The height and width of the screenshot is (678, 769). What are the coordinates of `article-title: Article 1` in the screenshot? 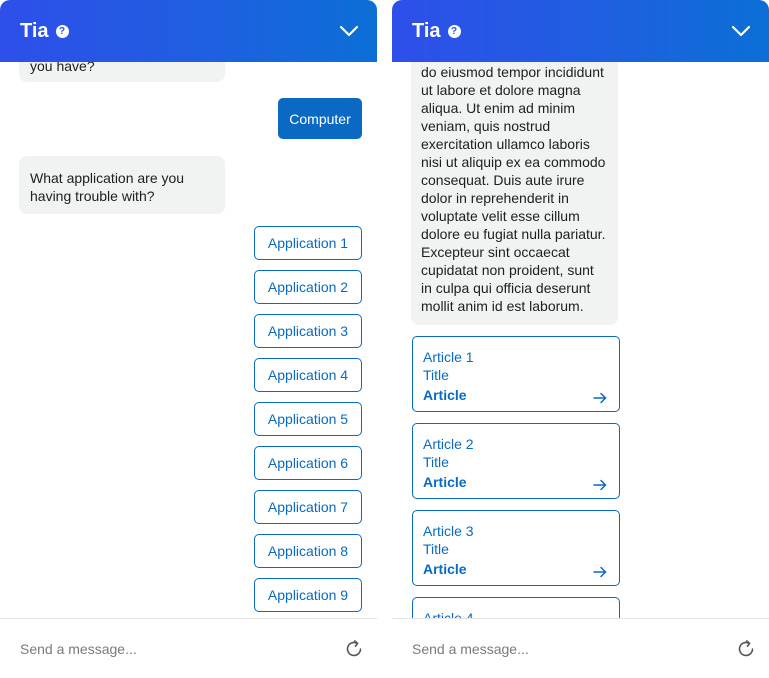 It's located at (448, 357).